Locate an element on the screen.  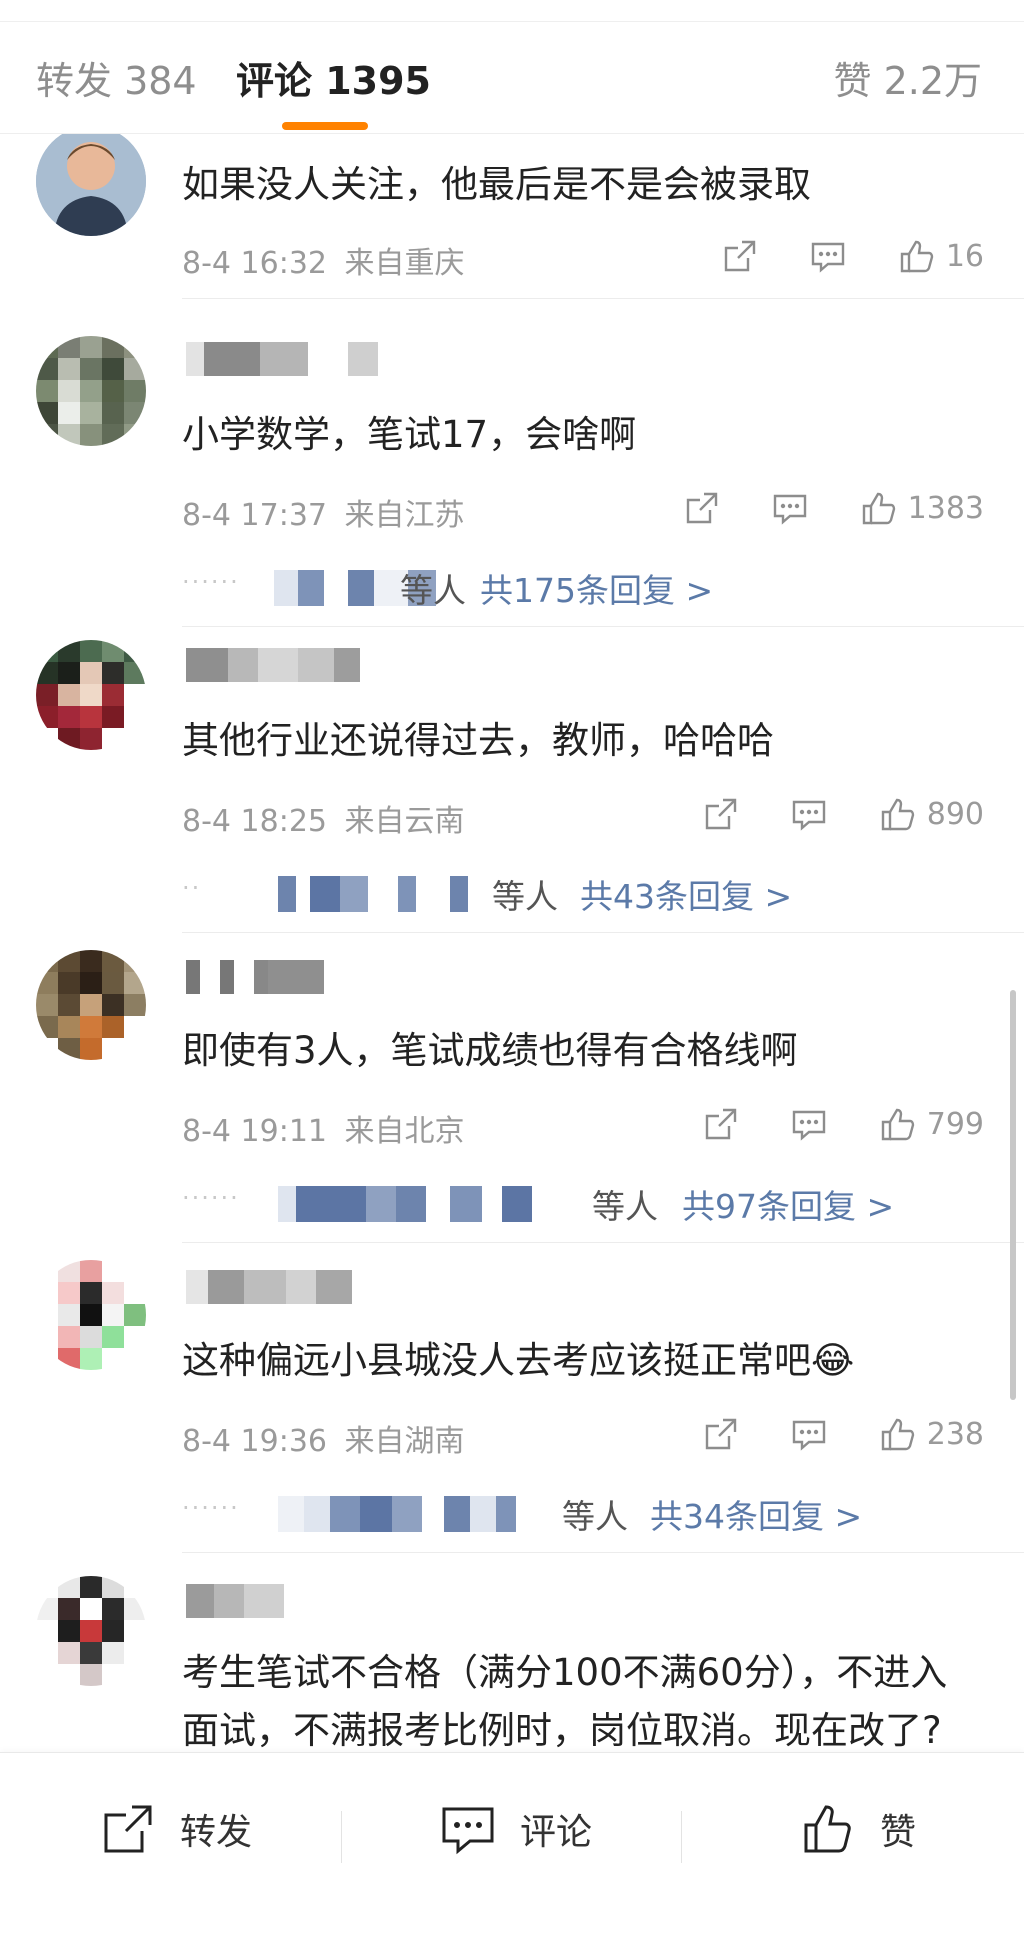
like-button-label: 赞 is located at coordinates (898, 1832).